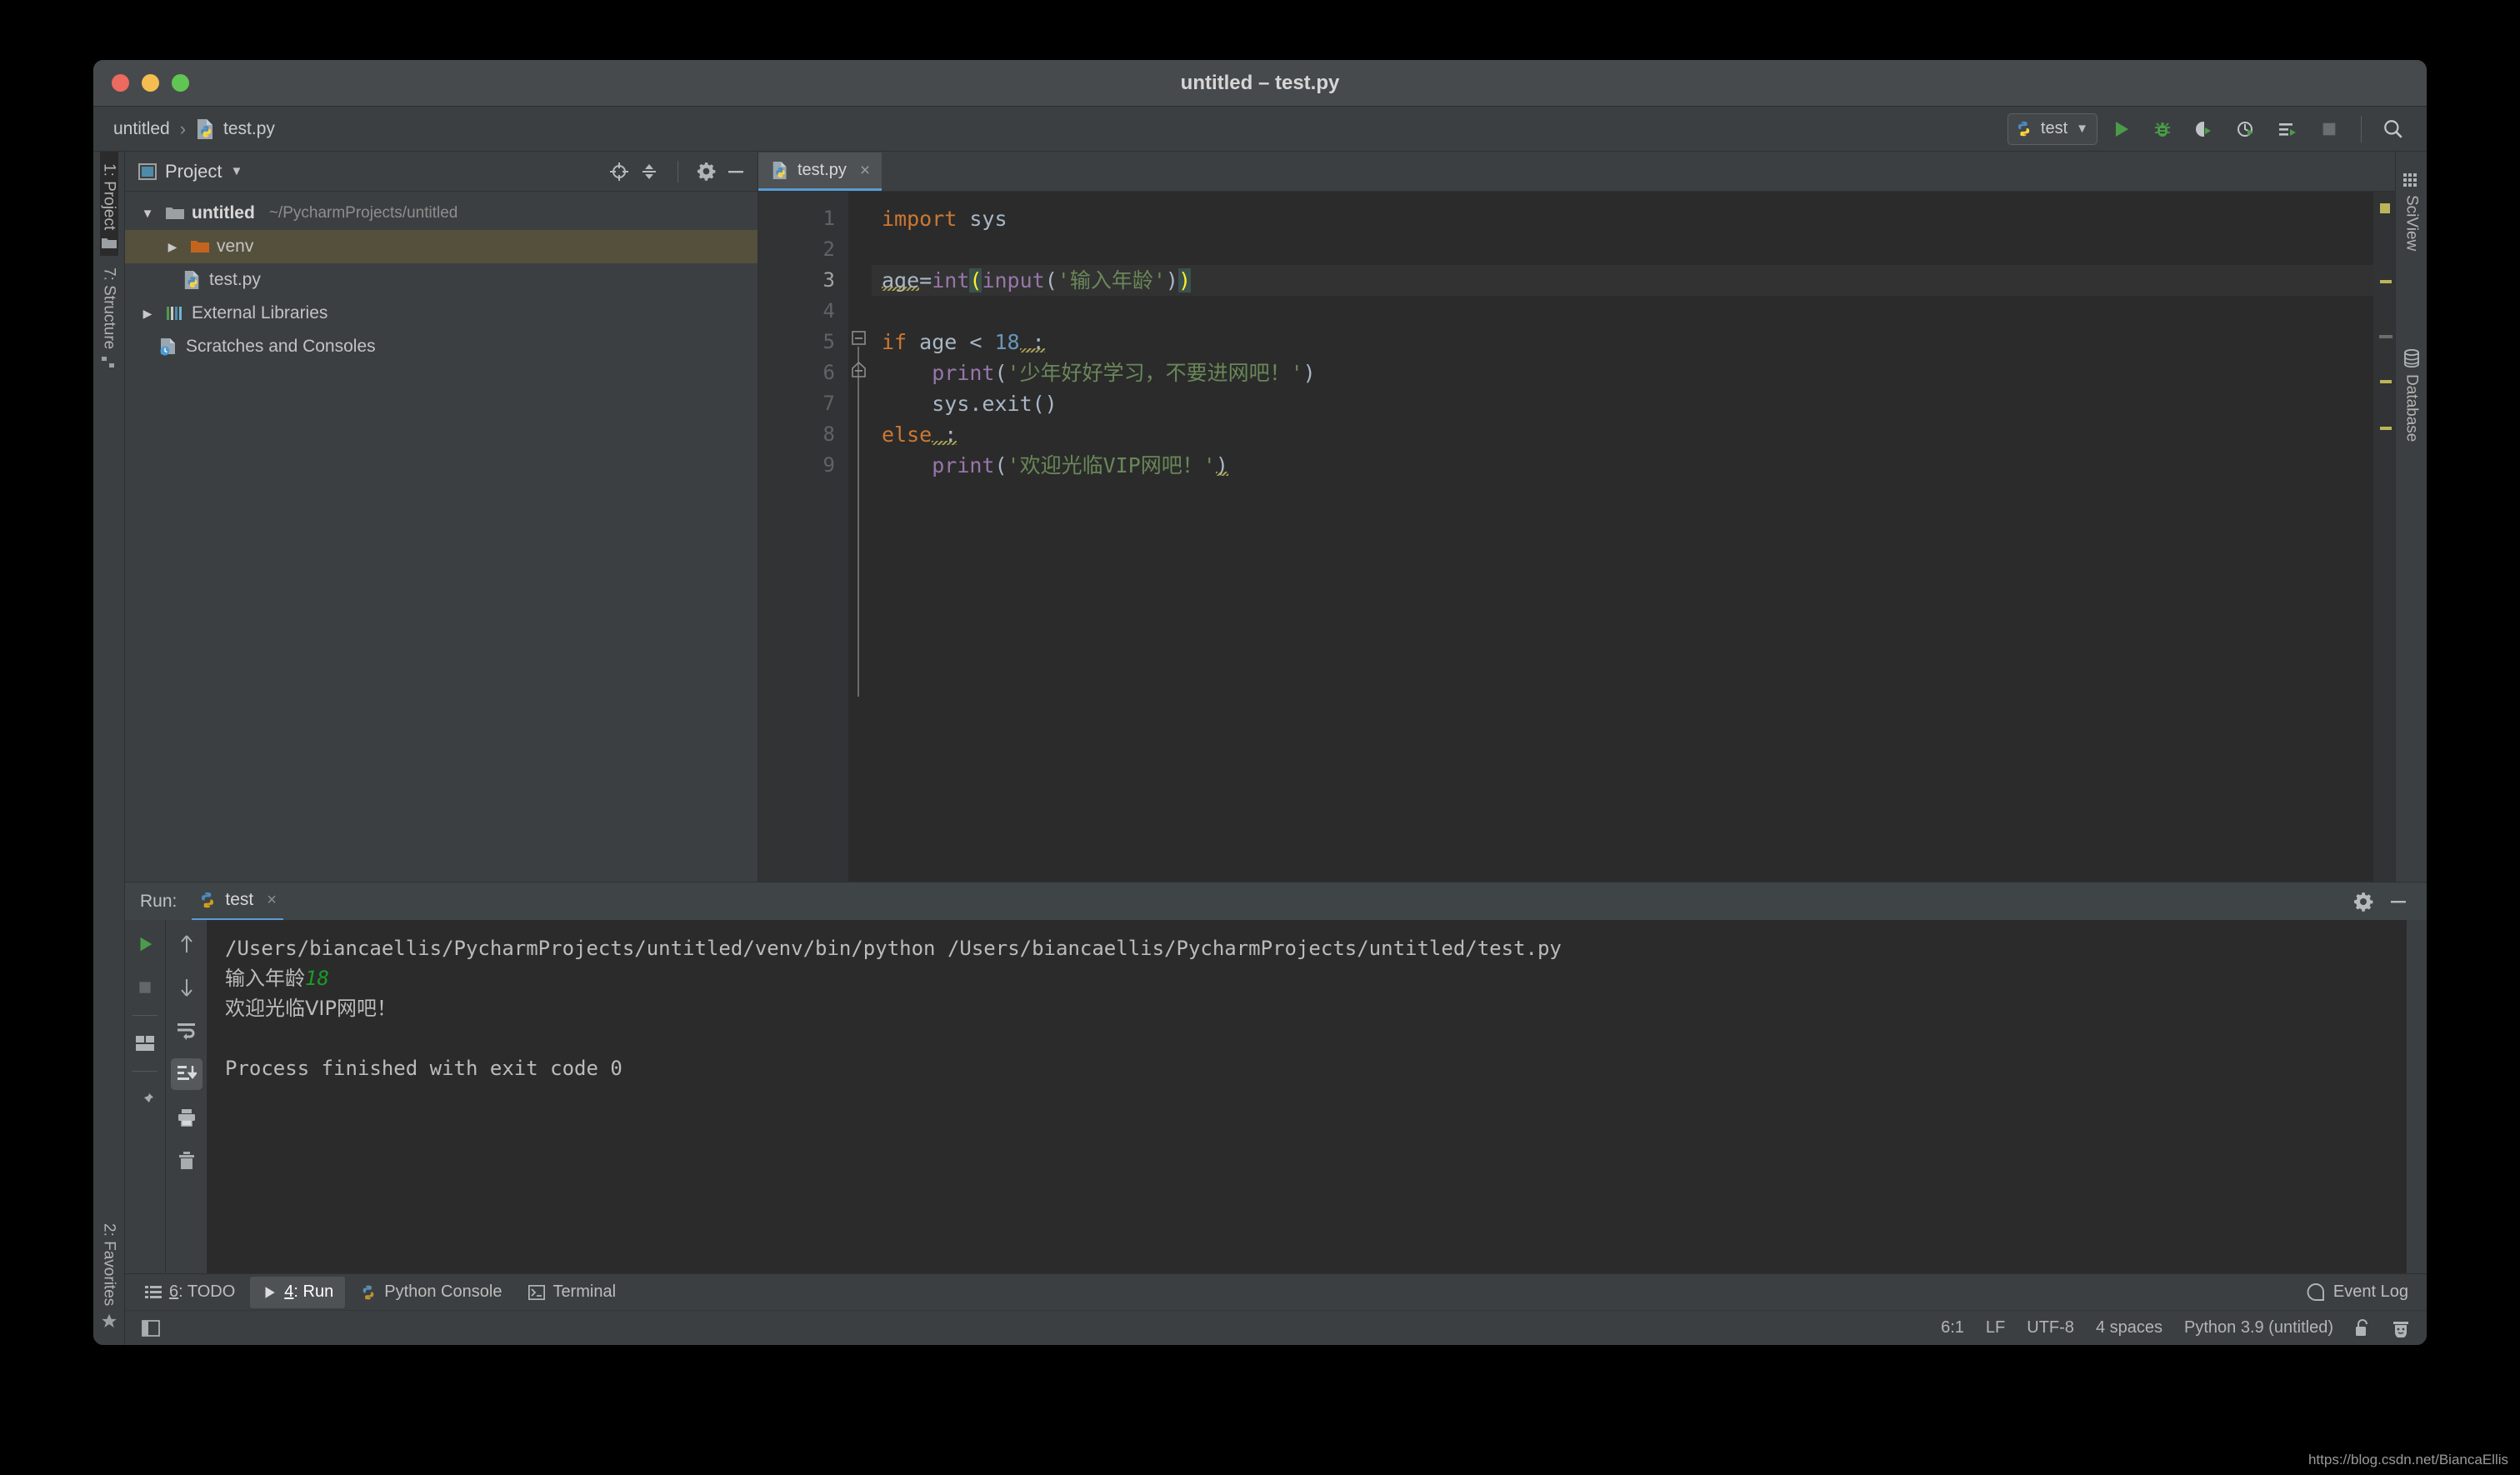  I want to click on breadcrumb-test-py: test.py, so click(235, 129).